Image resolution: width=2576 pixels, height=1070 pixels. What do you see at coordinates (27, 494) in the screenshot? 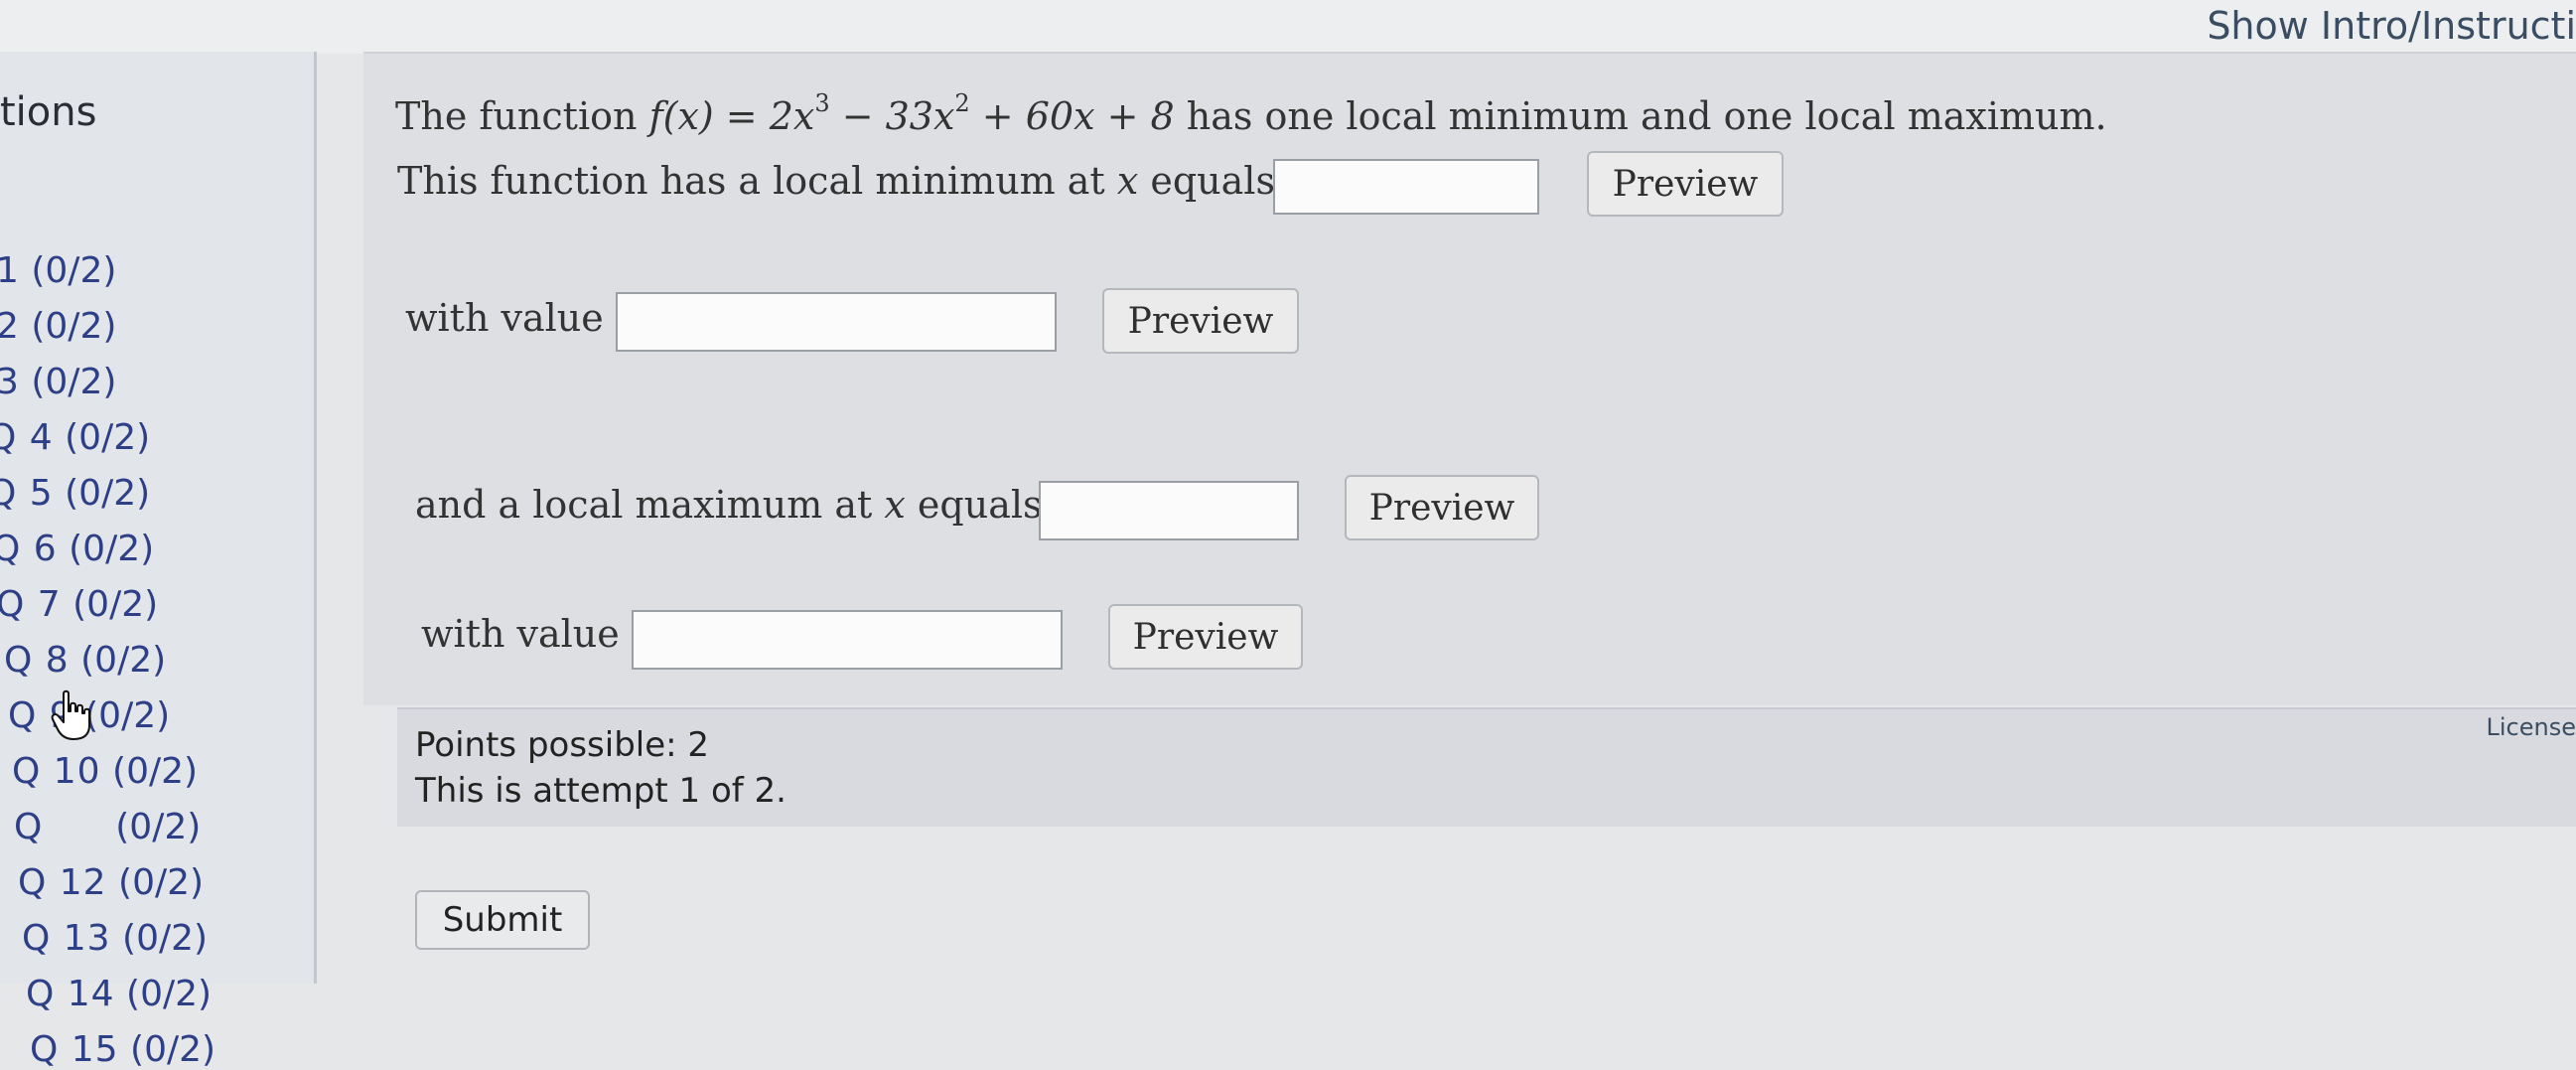
I see `question-number: Q 5` at bounding box center [27, 494].